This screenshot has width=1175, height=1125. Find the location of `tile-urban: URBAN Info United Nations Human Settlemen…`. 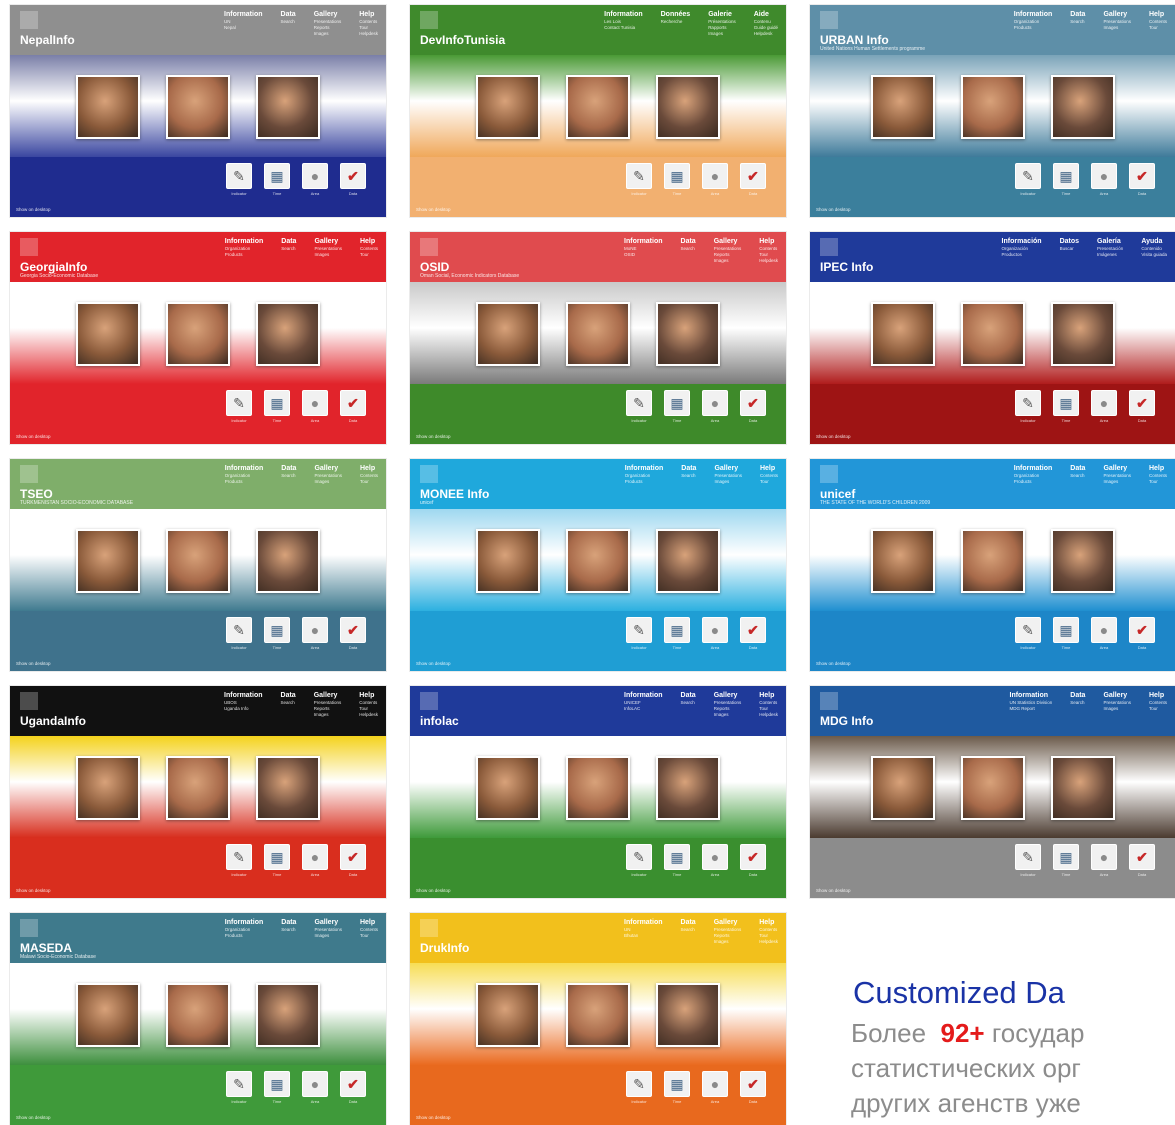

tile-urban: URBAN Info United Nations Human Settlemen… is located at coordinates (992, 111).